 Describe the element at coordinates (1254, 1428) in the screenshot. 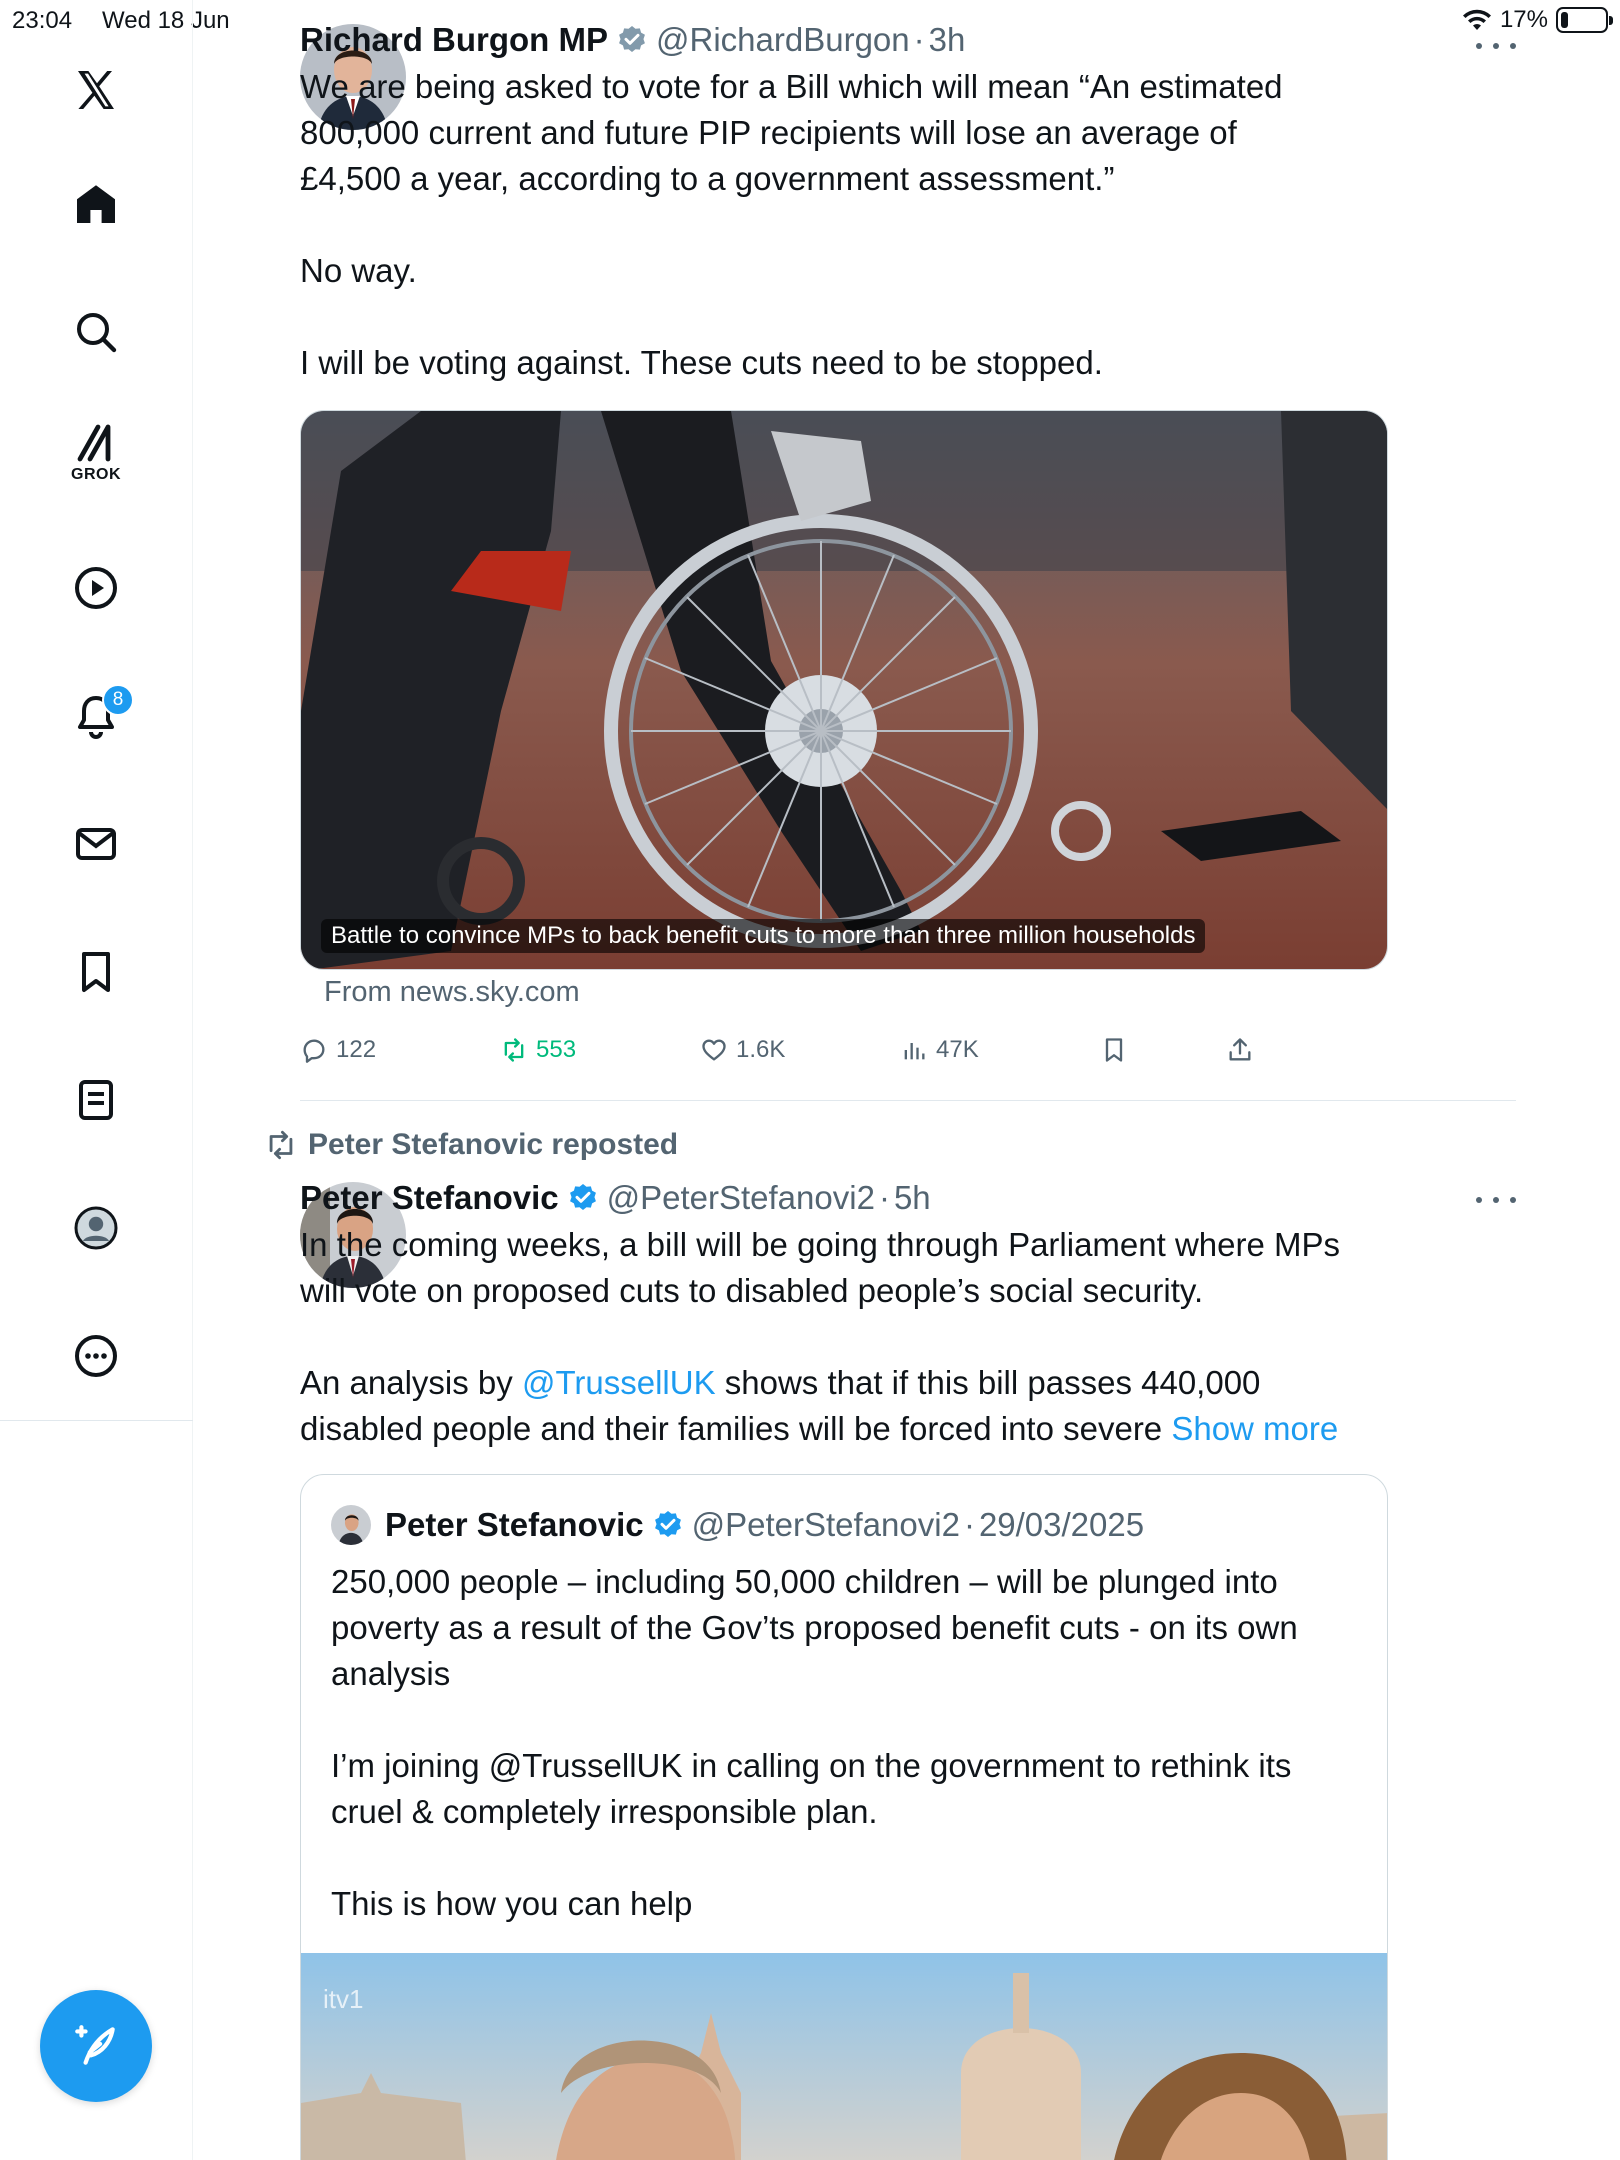

I see `show-more-link: Show more` at that location.